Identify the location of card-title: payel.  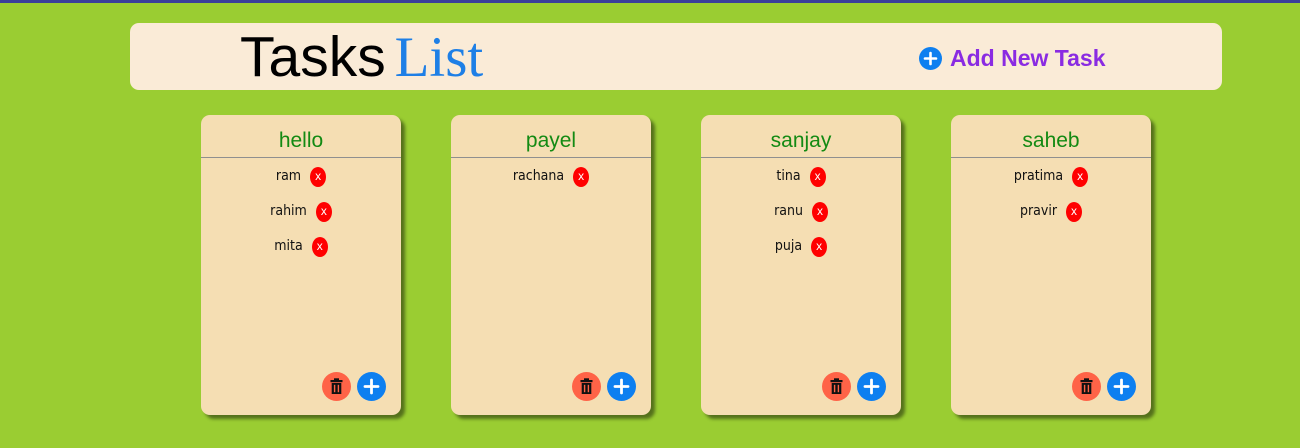
(551, 136).